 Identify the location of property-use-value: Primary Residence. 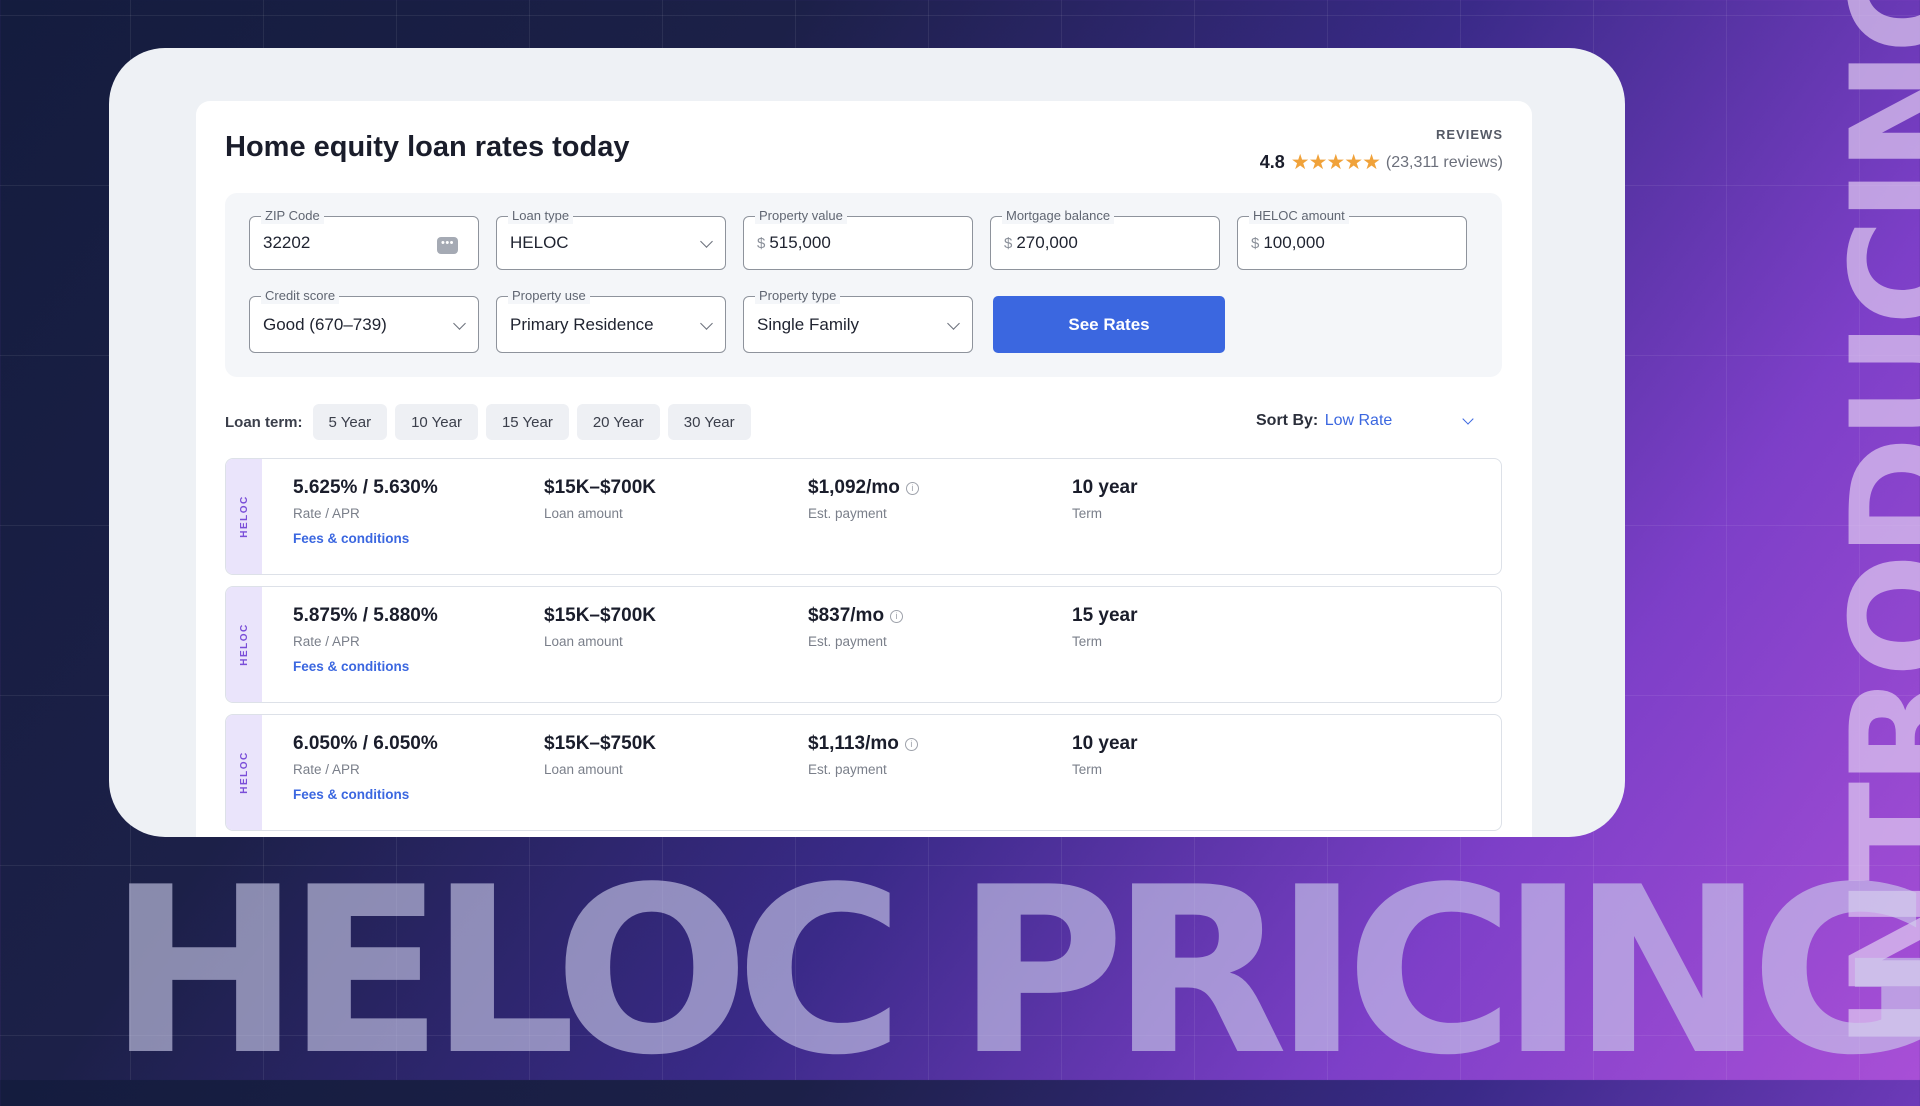
(582, 324).